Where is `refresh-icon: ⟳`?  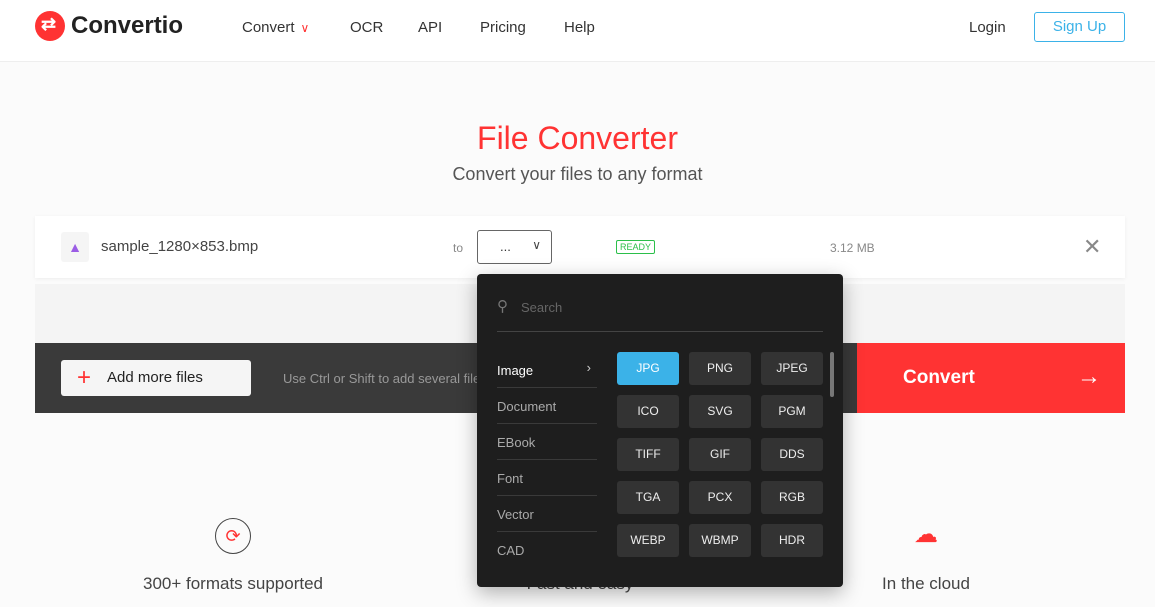 refresh-icon: ⟳ is located at coordinates (233, 536).